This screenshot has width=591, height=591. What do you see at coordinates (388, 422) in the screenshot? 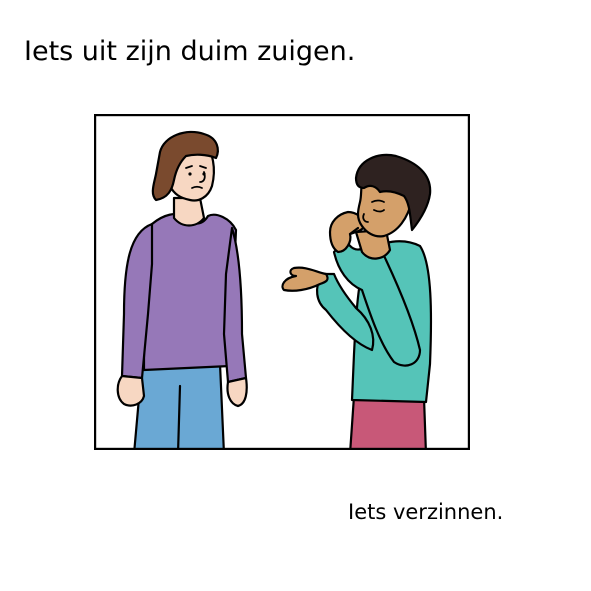
I see `pink-pants` at bounding box center [388, 422].